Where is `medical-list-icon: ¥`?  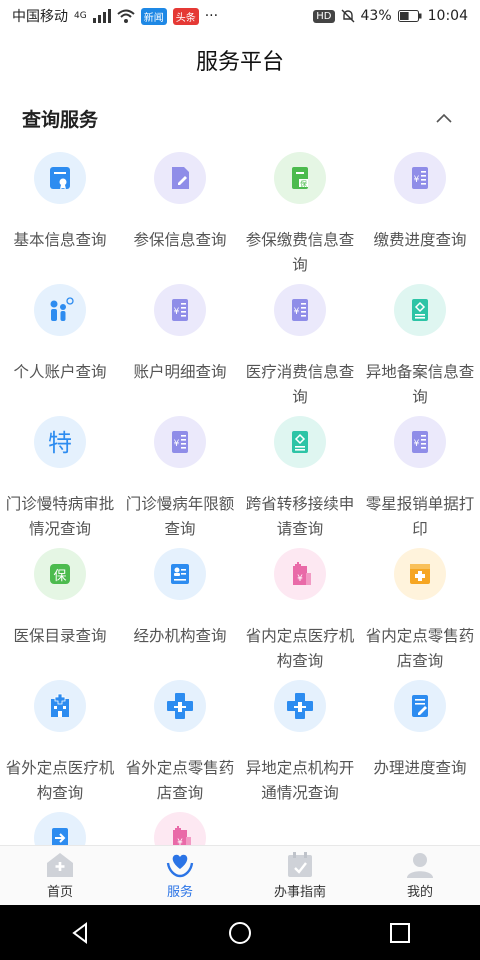
medical-list-icon: ¥ is located at coordinates (300, 310).